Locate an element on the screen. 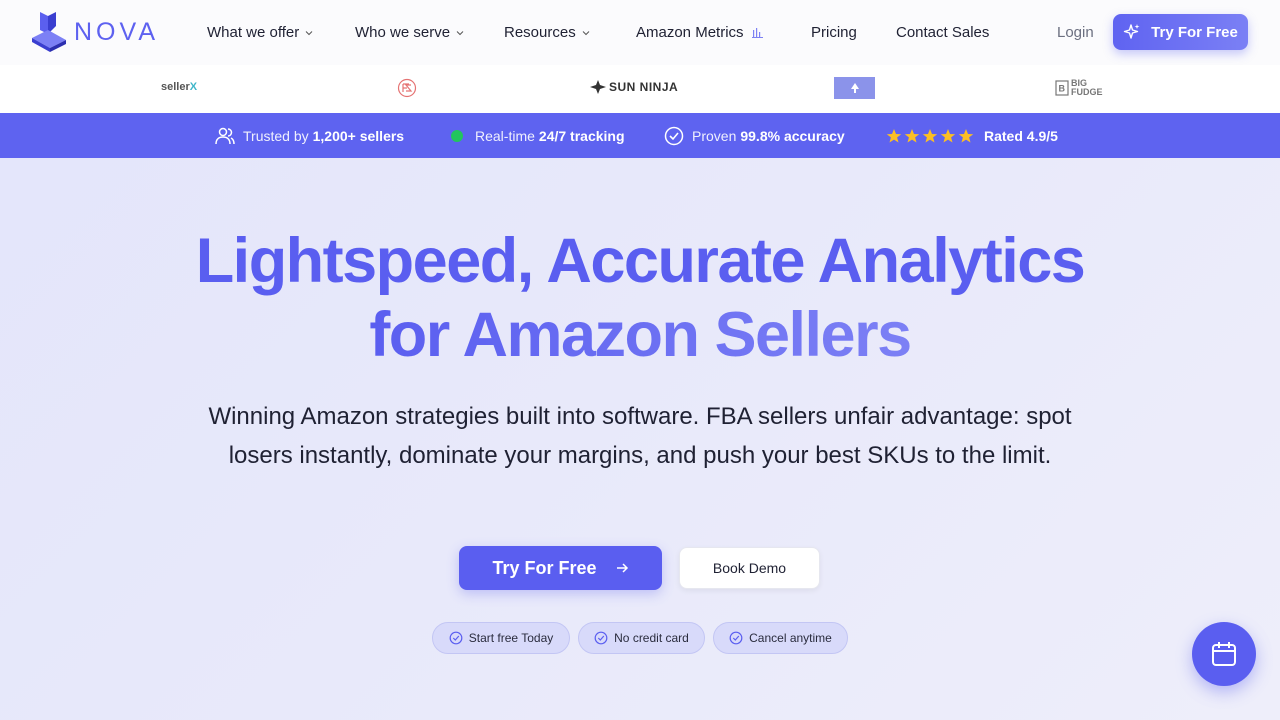 This screenshot has height=720, width=1280. sellerx-logo: seller X is located at coordinates (179, 87).